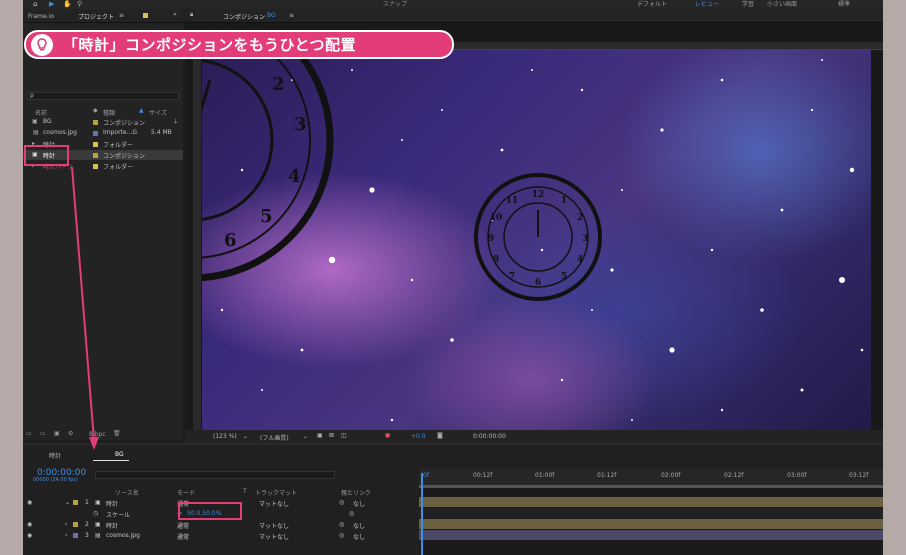 The width and height of the screenshot is (906, 555). I want to click on playhead, so click(422, 514).